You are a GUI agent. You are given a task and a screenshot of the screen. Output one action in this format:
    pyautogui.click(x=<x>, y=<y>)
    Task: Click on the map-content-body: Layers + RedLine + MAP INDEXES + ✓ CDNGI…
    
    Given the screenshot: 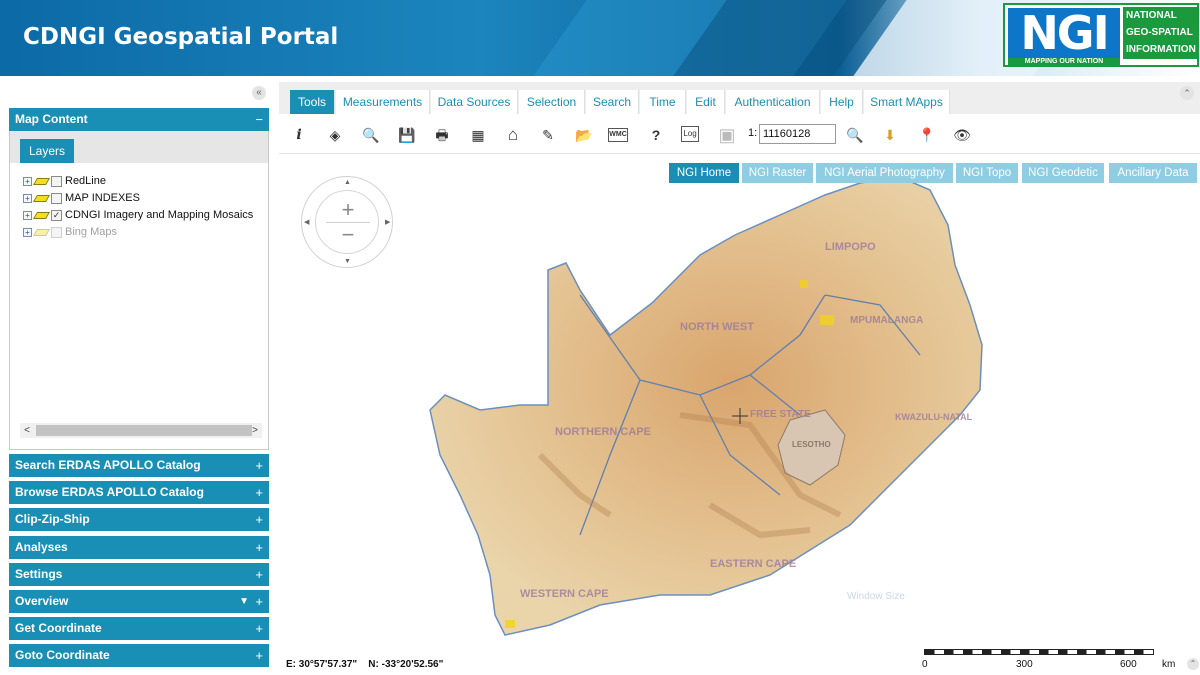 What is the action you would take?
    pyautogui.click(x=139, y=290)
    